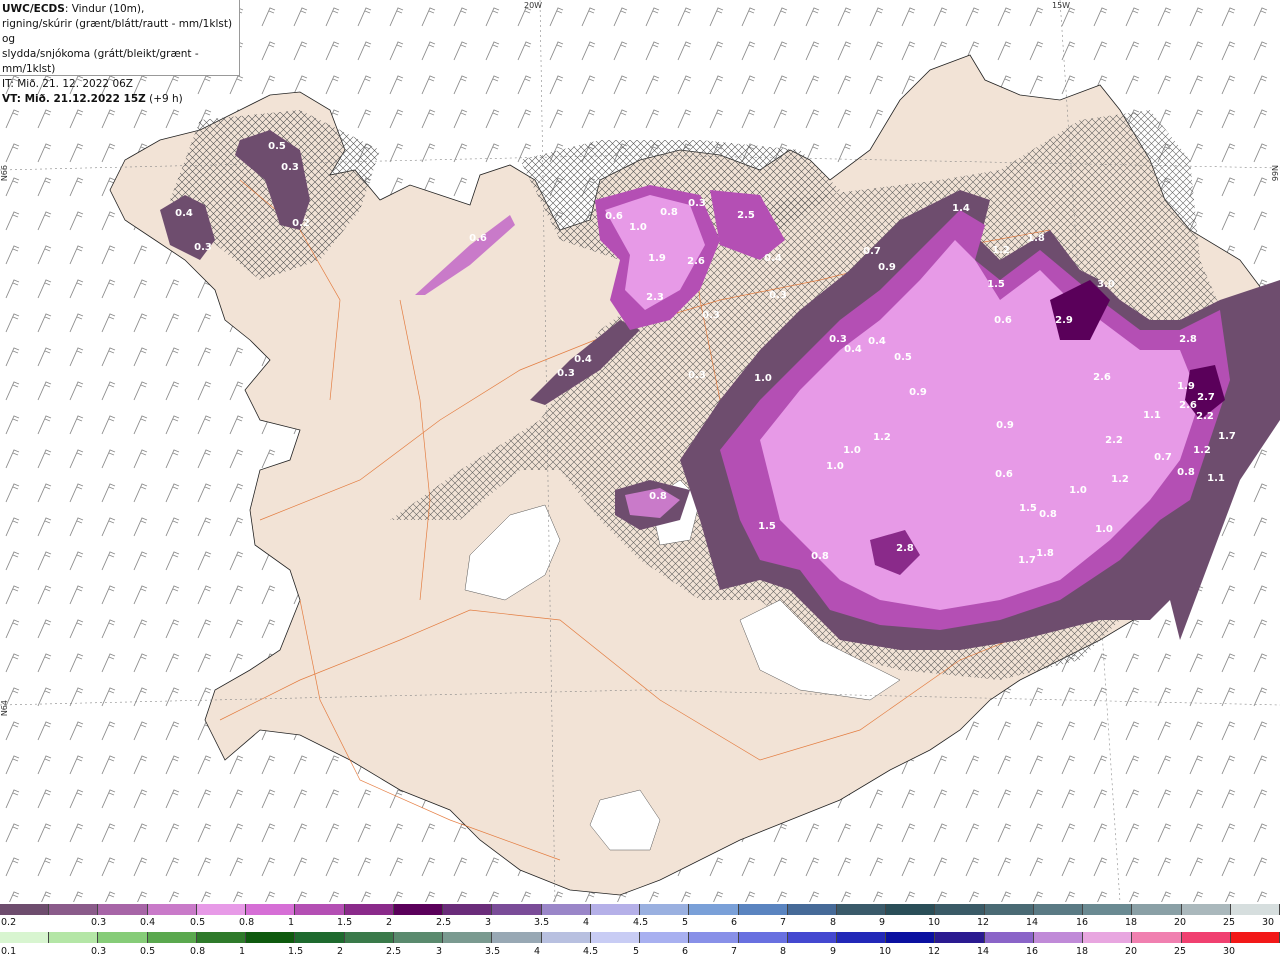 The image size is (1280, 960). Describe the element at coordinates (591, 951) in the screenshot. I see `scale-label: 4.5` at that location.